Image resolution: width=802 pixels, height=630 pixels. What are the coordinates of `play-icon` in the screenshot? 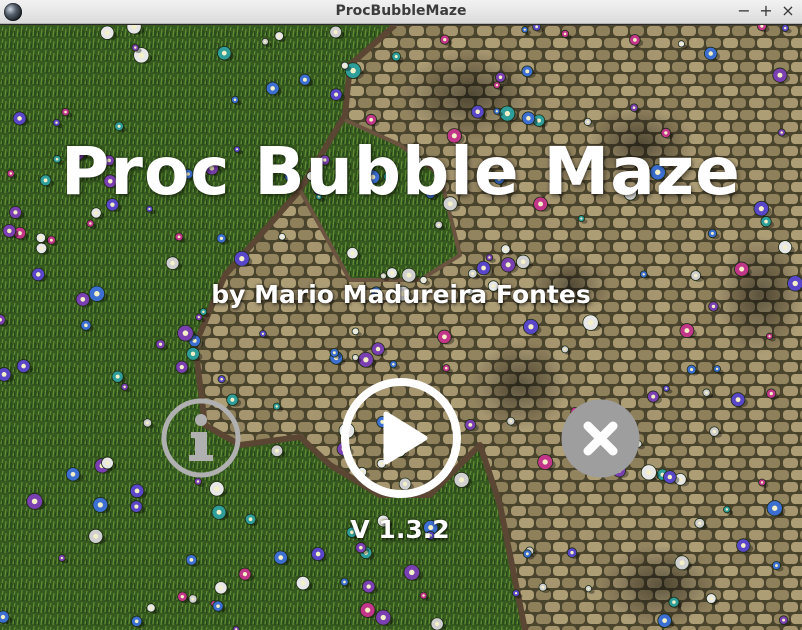 It's located at (401, 438).